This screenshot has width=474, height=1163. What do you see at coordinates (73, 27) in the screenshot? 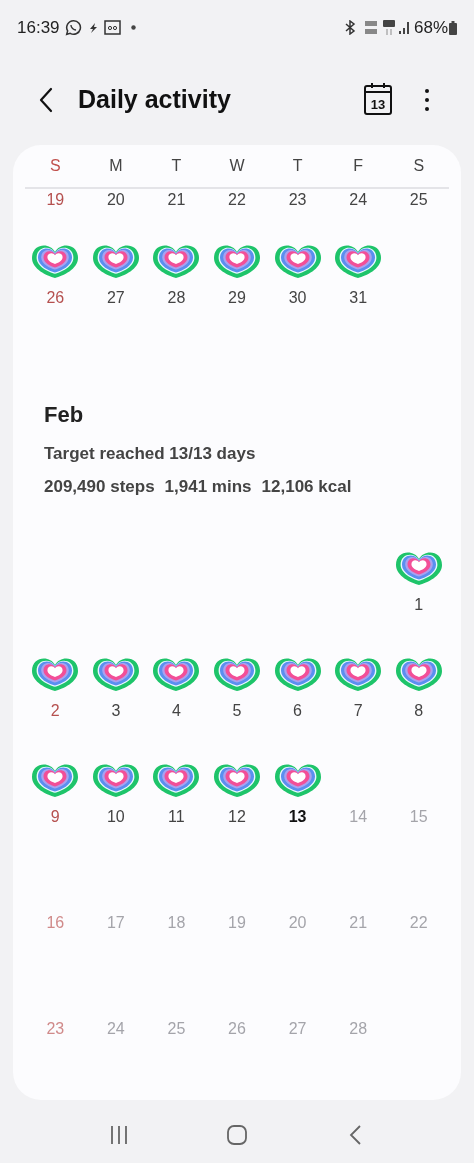
I see `chat-icon` at bounding box center [73, 27].